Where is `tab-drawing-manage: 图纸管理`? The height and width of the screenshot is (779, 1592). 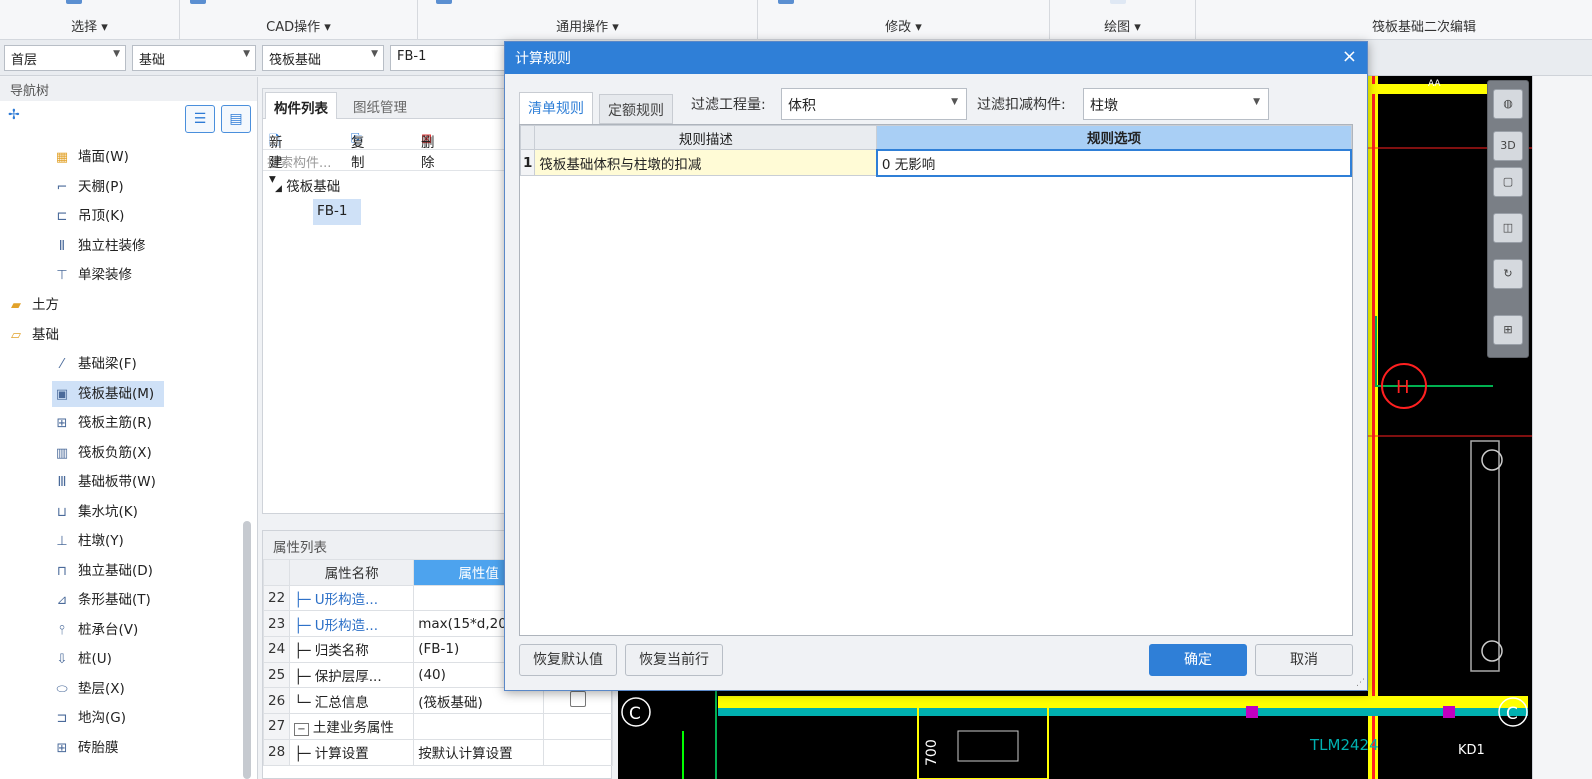 tab-drawing-manage: 图纸管理 is located at coordinates (380, 105).